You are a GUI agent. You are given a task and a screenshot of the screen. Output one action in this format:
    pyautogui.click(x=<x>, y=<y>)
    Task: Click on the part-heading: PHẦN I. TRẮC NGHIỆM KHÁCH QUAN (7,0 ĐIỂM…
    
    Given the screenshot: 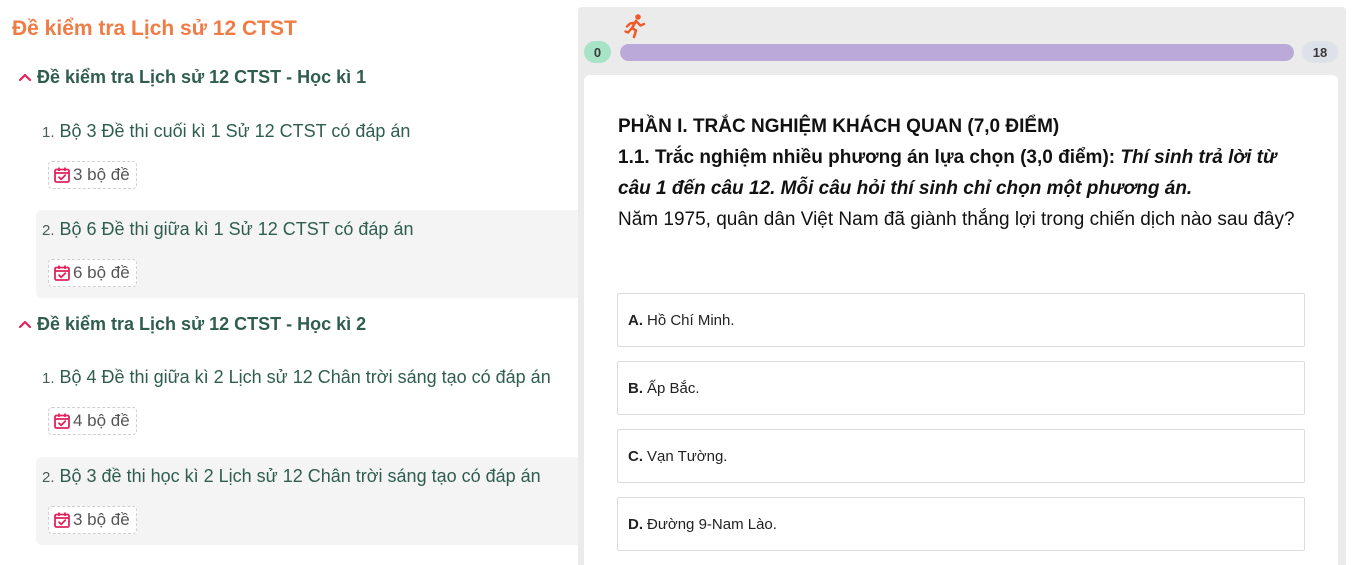 What is the action you would take?
    pyautogui.click(x=839, y=126)
    